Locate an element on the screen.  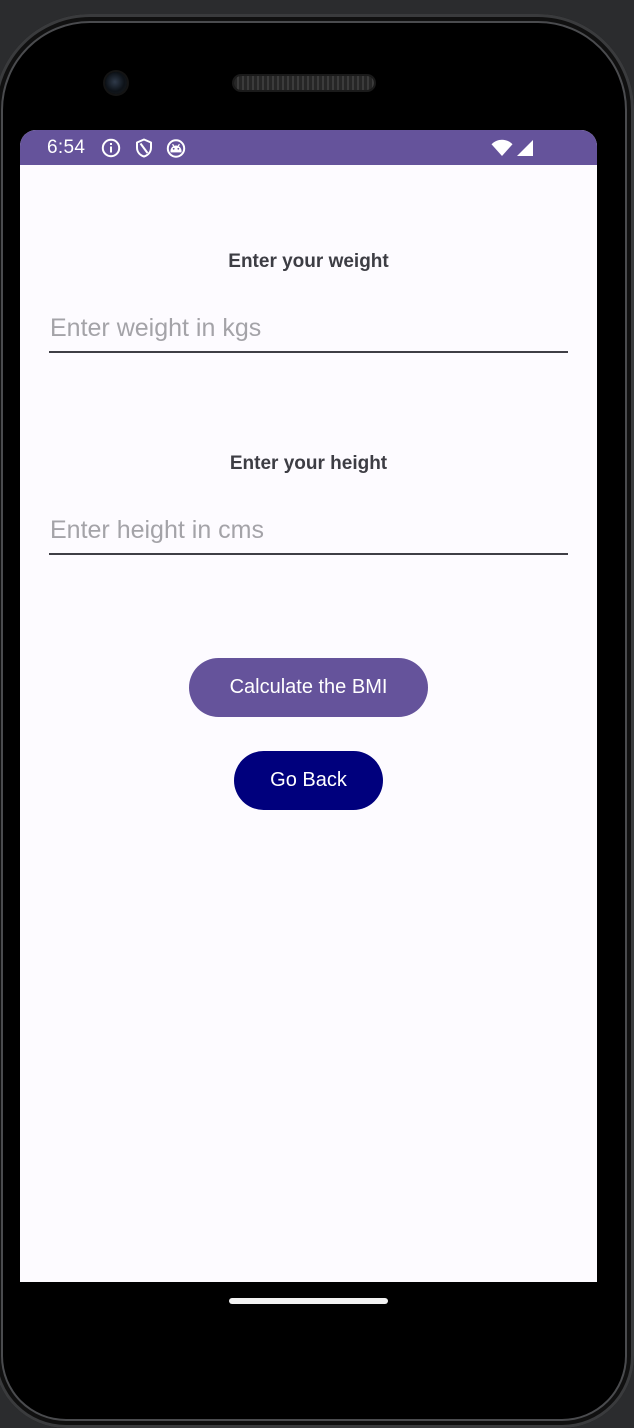
calculate-bmi-button: Calculate the BMI is located at coordinates (308, 687).